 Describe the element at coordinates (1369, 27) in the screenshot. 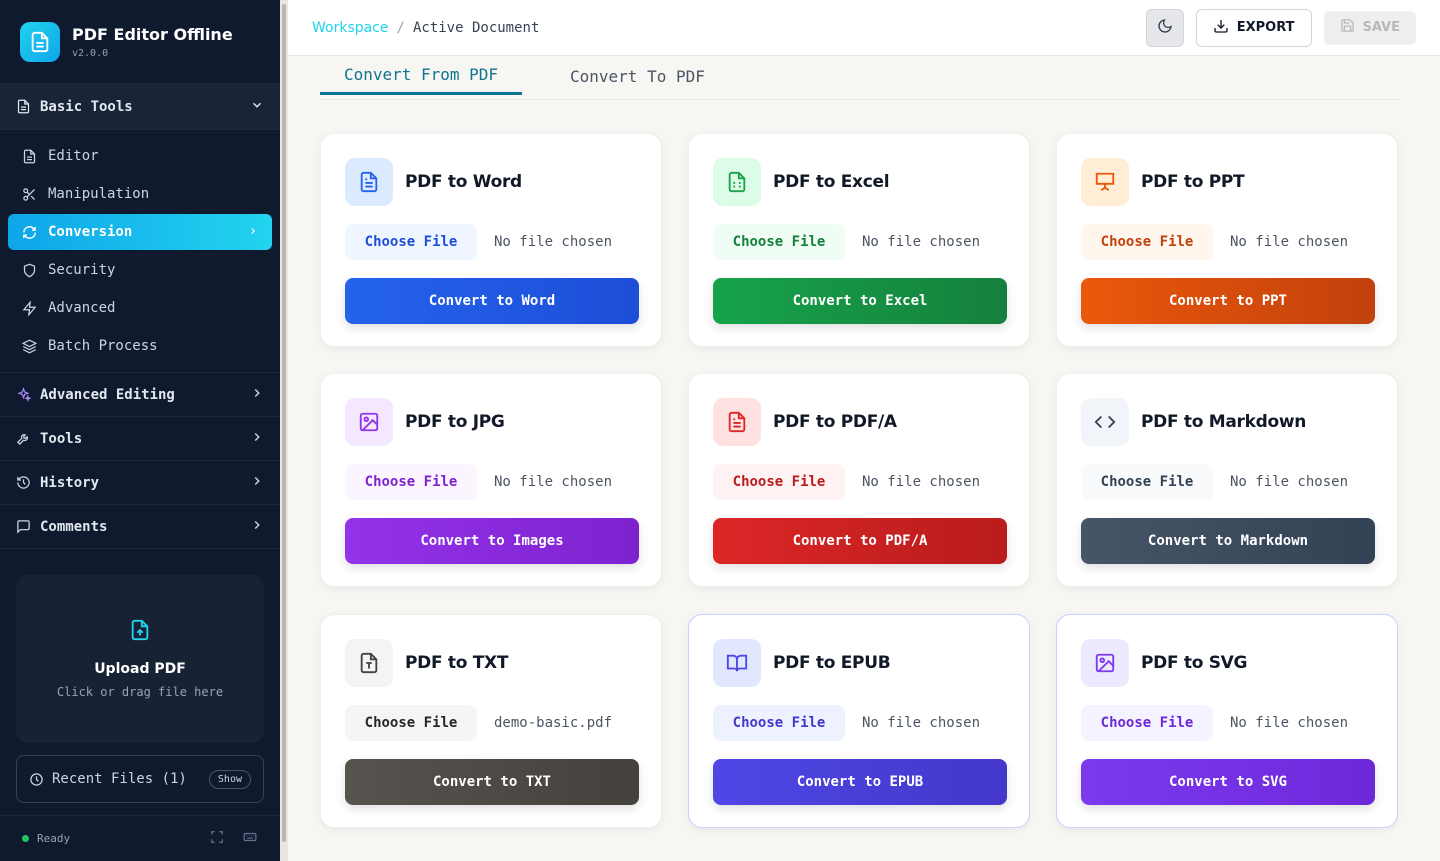

I see `save-button: SAVE` at that location.